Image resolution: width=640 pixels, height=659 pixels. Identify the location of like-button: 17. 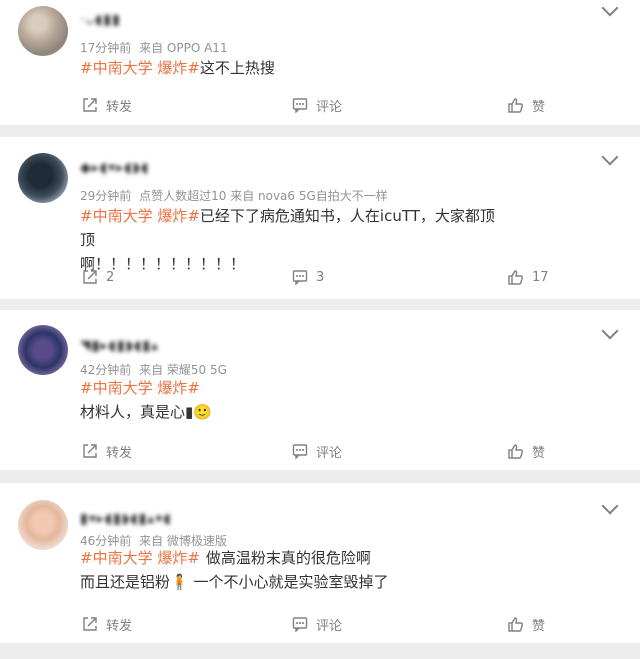
(528, 277).